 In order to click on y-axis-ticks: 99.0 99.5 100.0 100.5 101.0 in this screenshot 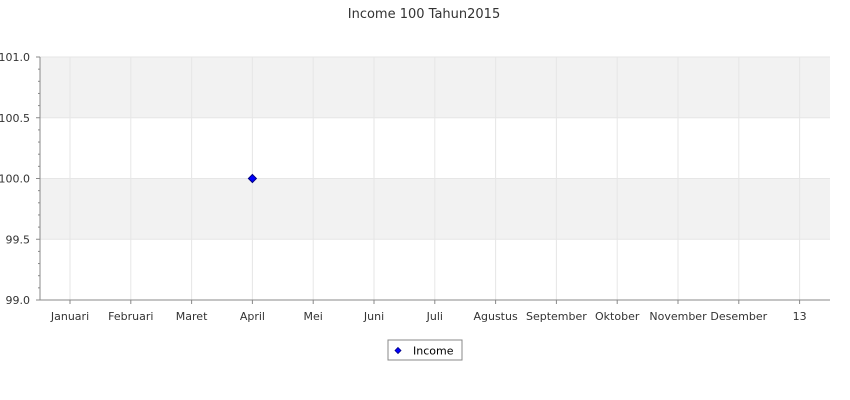, I will do `click(20, 179)`.